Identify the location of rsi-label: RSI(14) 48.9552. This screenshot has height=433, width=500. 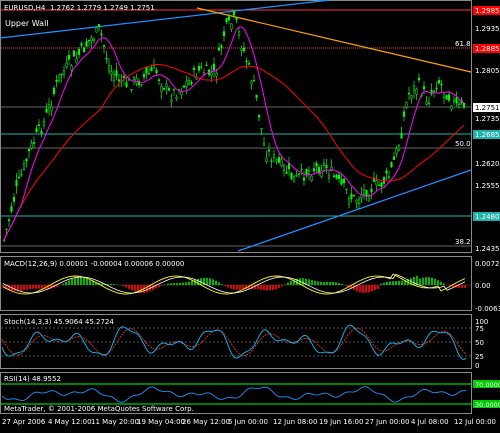
(32, 379).